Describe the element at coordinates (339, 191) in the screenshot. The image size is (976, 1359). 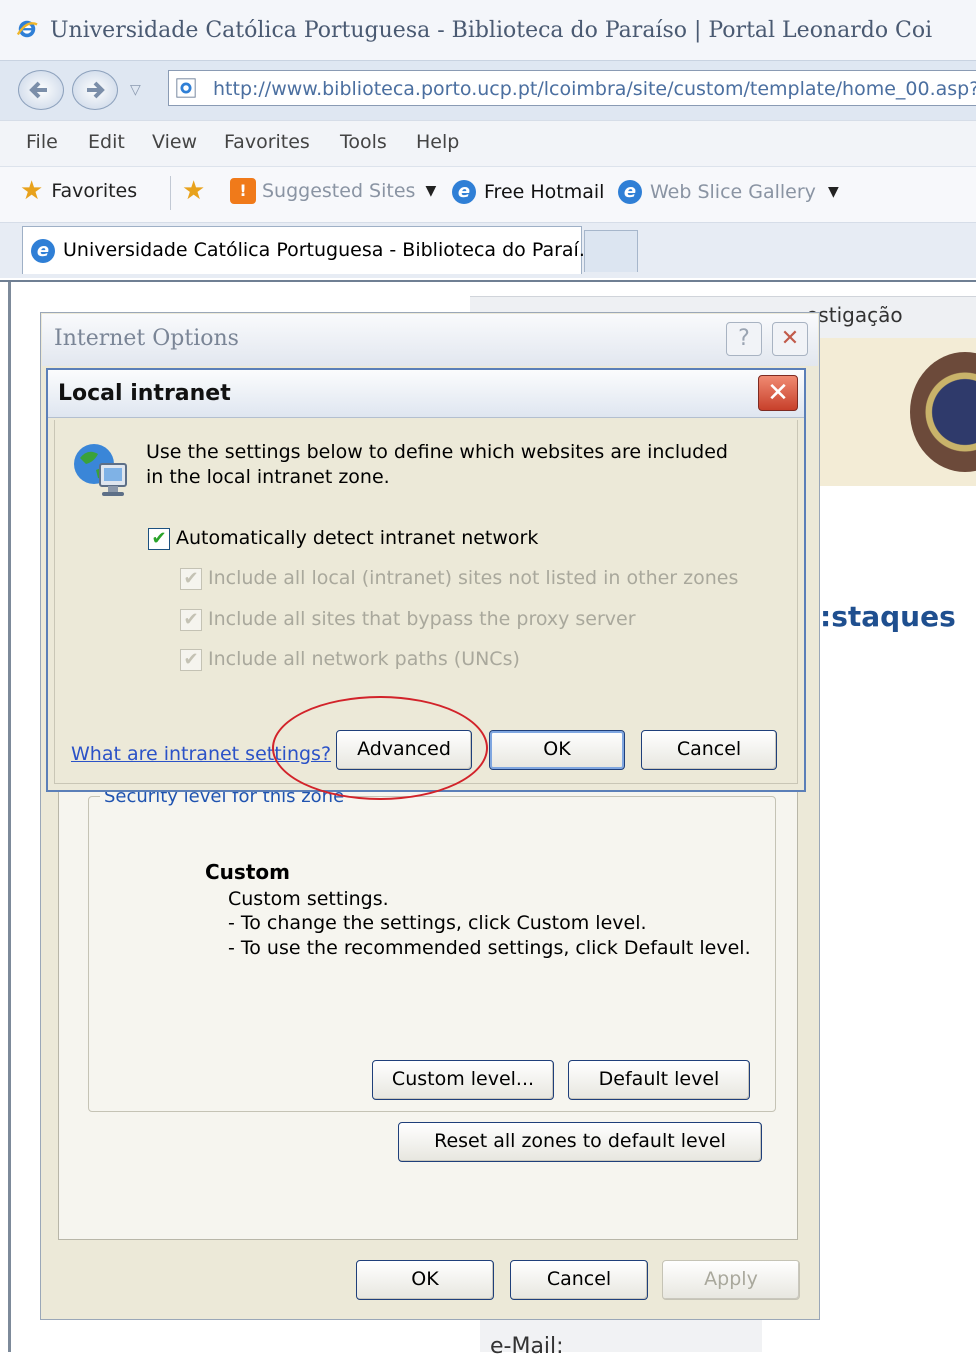
I see `suggested-sites-label: Suggested Sites` at that location.